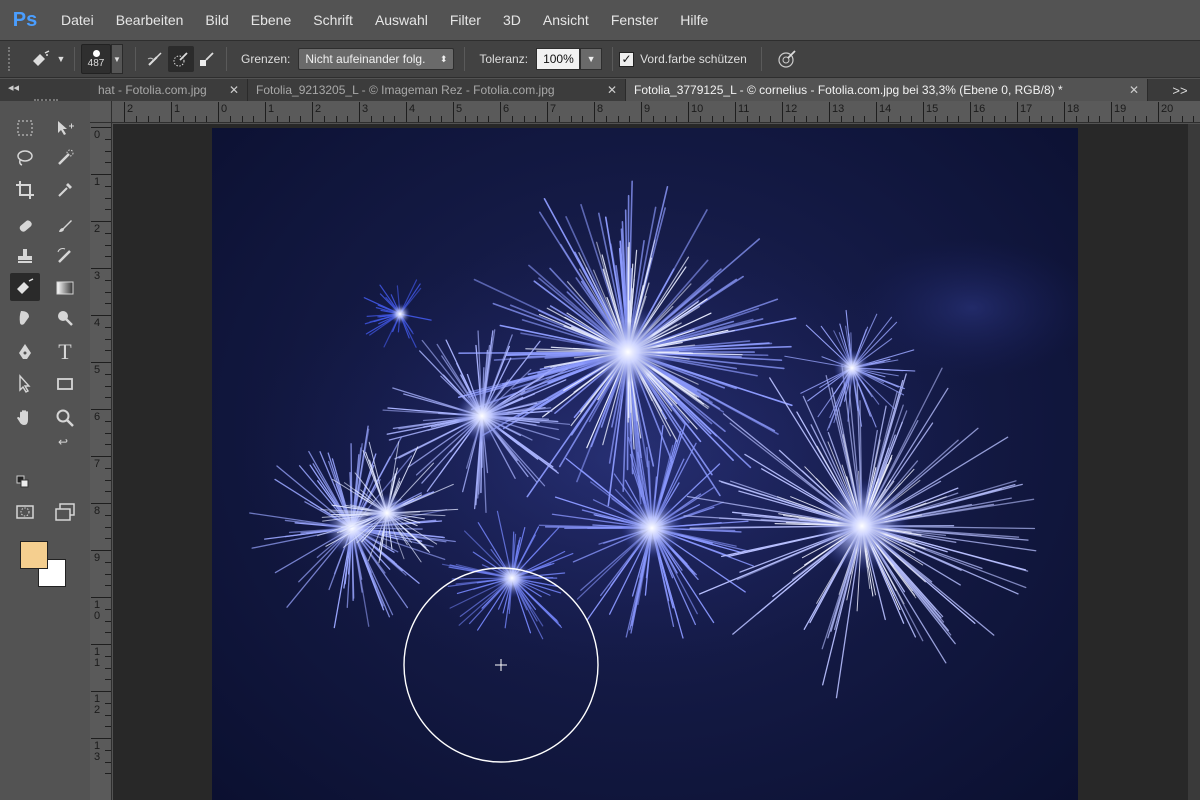 This screenshot has width=1200, height=800. Describe the element at coordinates (155, 59) in the screenshot. I see `sampling-continuous-icon` at that location.